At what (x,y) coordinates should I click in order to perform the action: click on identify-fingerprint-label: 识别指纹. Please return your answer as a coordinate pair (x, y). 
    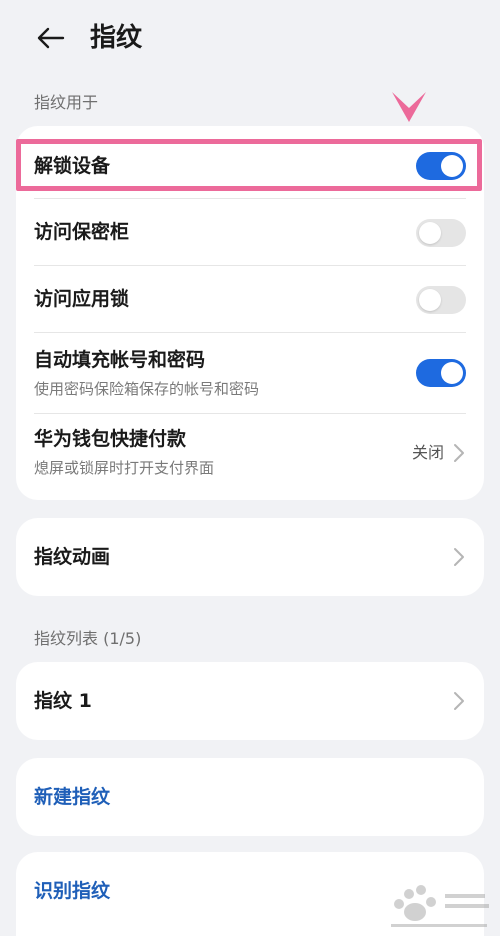
    Looking at the image, I should click on (72, 891).